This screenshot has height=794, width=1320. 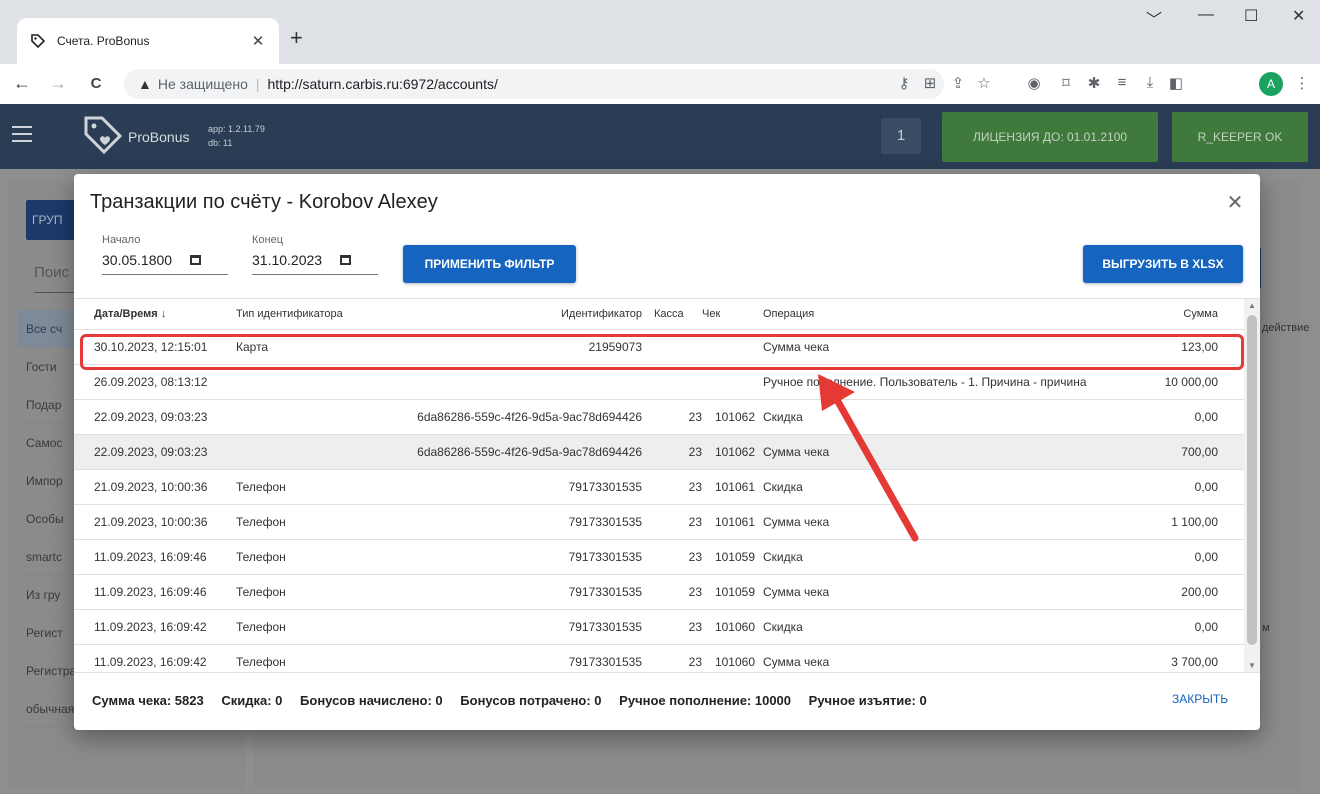 What do you see at coordinates (868, 458) in the screenshot?
I see `arrow-annotation` at bounding box center [868, 458].